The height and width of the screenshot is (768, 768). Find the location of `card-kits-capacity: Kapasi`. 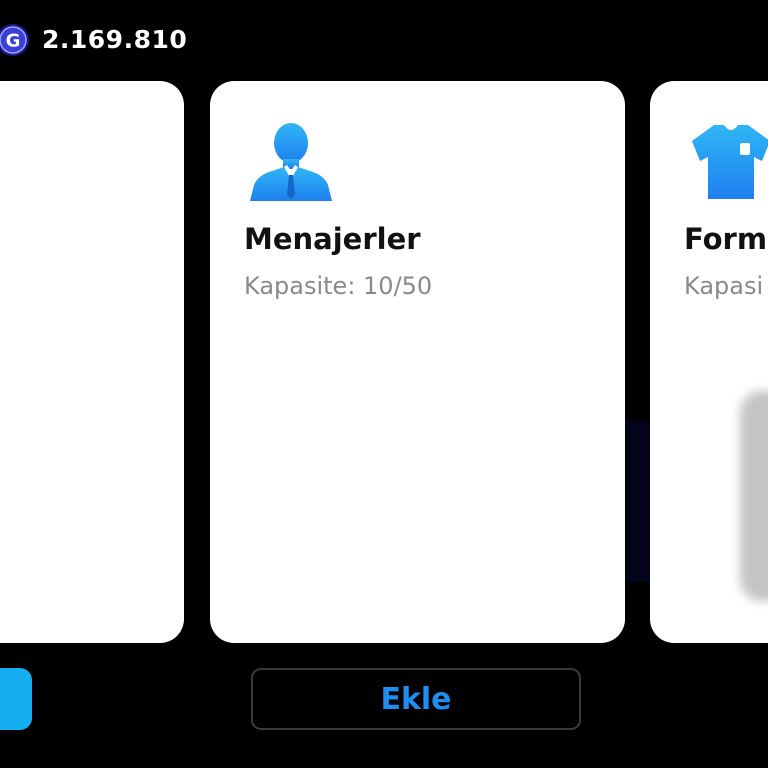

card-kits-capacity: Kapasi is located at coordinates (724, 286).